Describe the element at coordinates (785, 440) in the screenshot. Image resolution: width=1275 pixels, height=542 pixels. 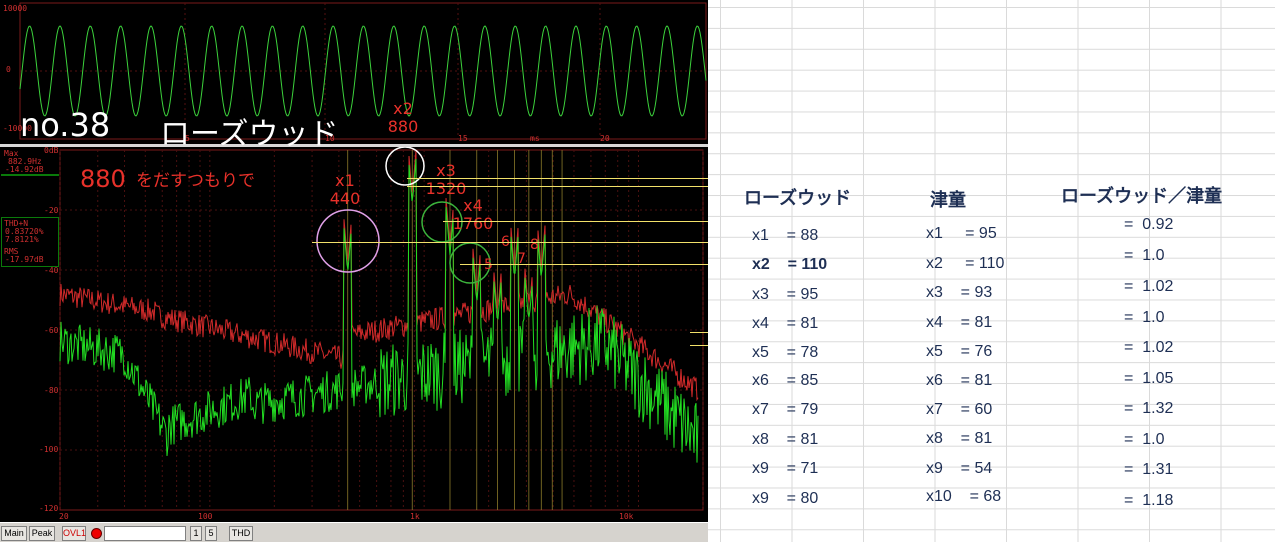
I see `col1-cell: x8 = 81` at that location.